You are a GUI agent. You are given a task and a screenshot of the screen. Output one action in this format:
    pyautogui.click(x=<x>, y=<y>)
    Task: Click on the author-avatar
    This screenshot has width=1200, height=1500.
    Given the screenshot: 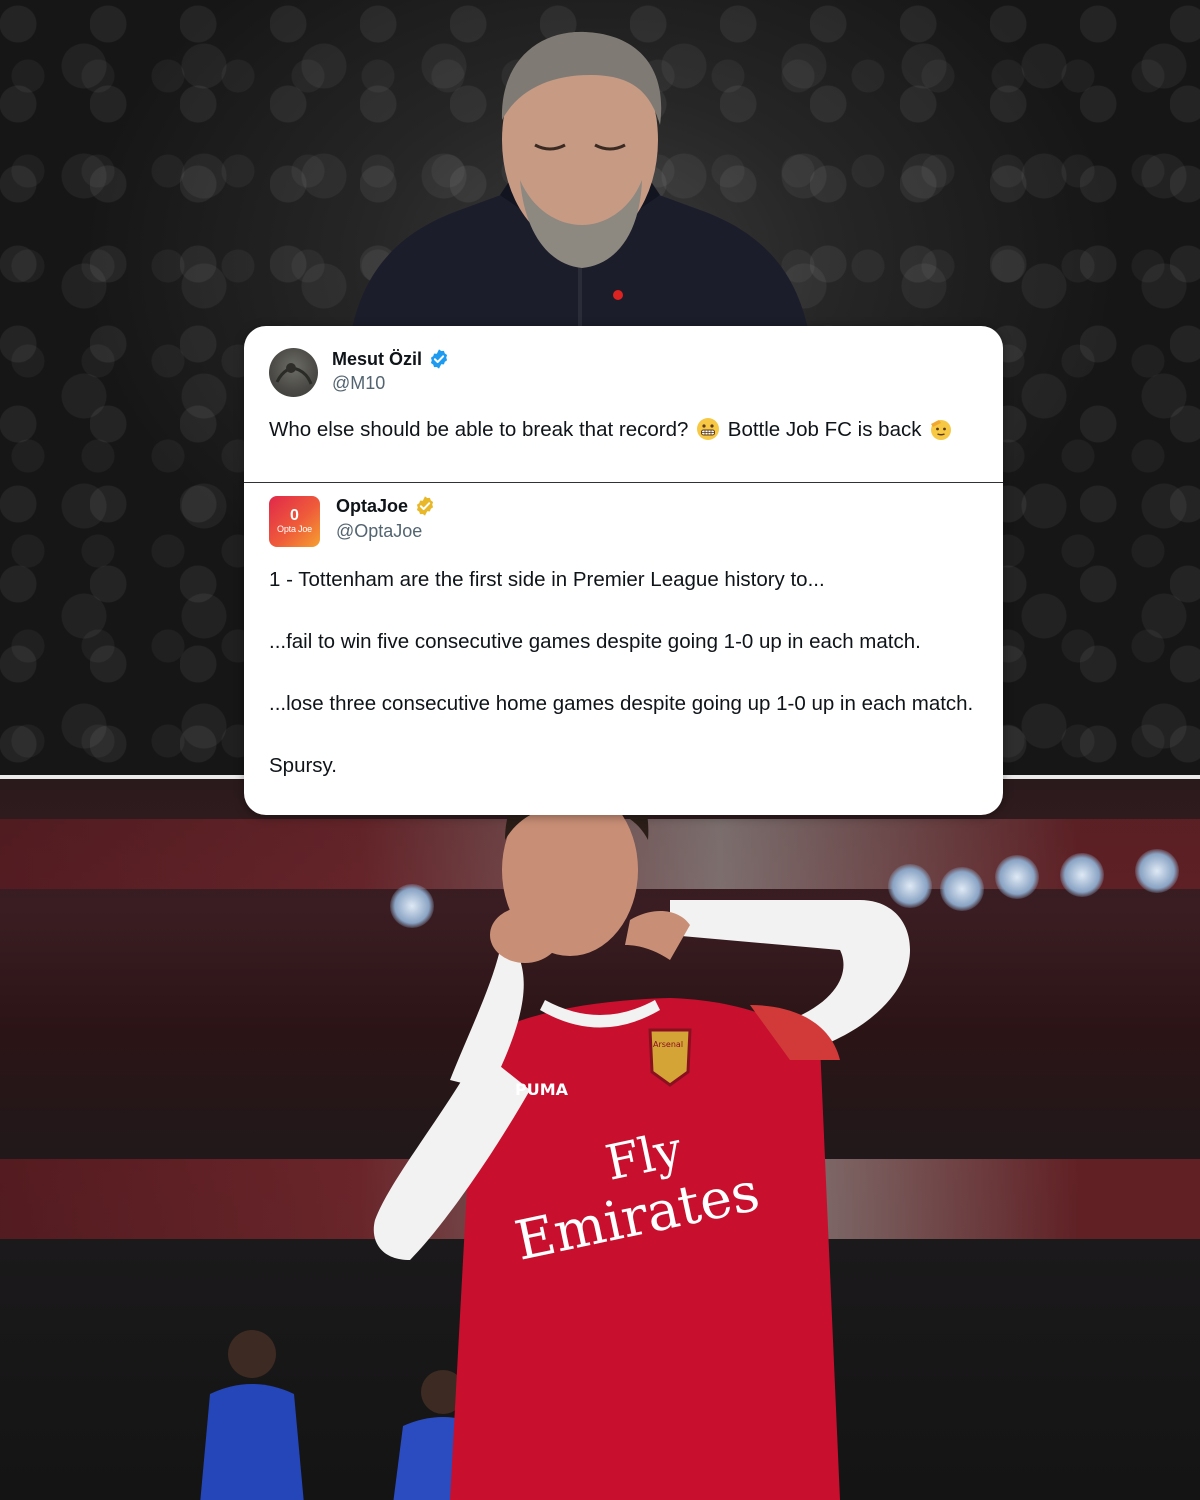 What is the action you would take?
    pyautogui.click(x=293, y=372)
    